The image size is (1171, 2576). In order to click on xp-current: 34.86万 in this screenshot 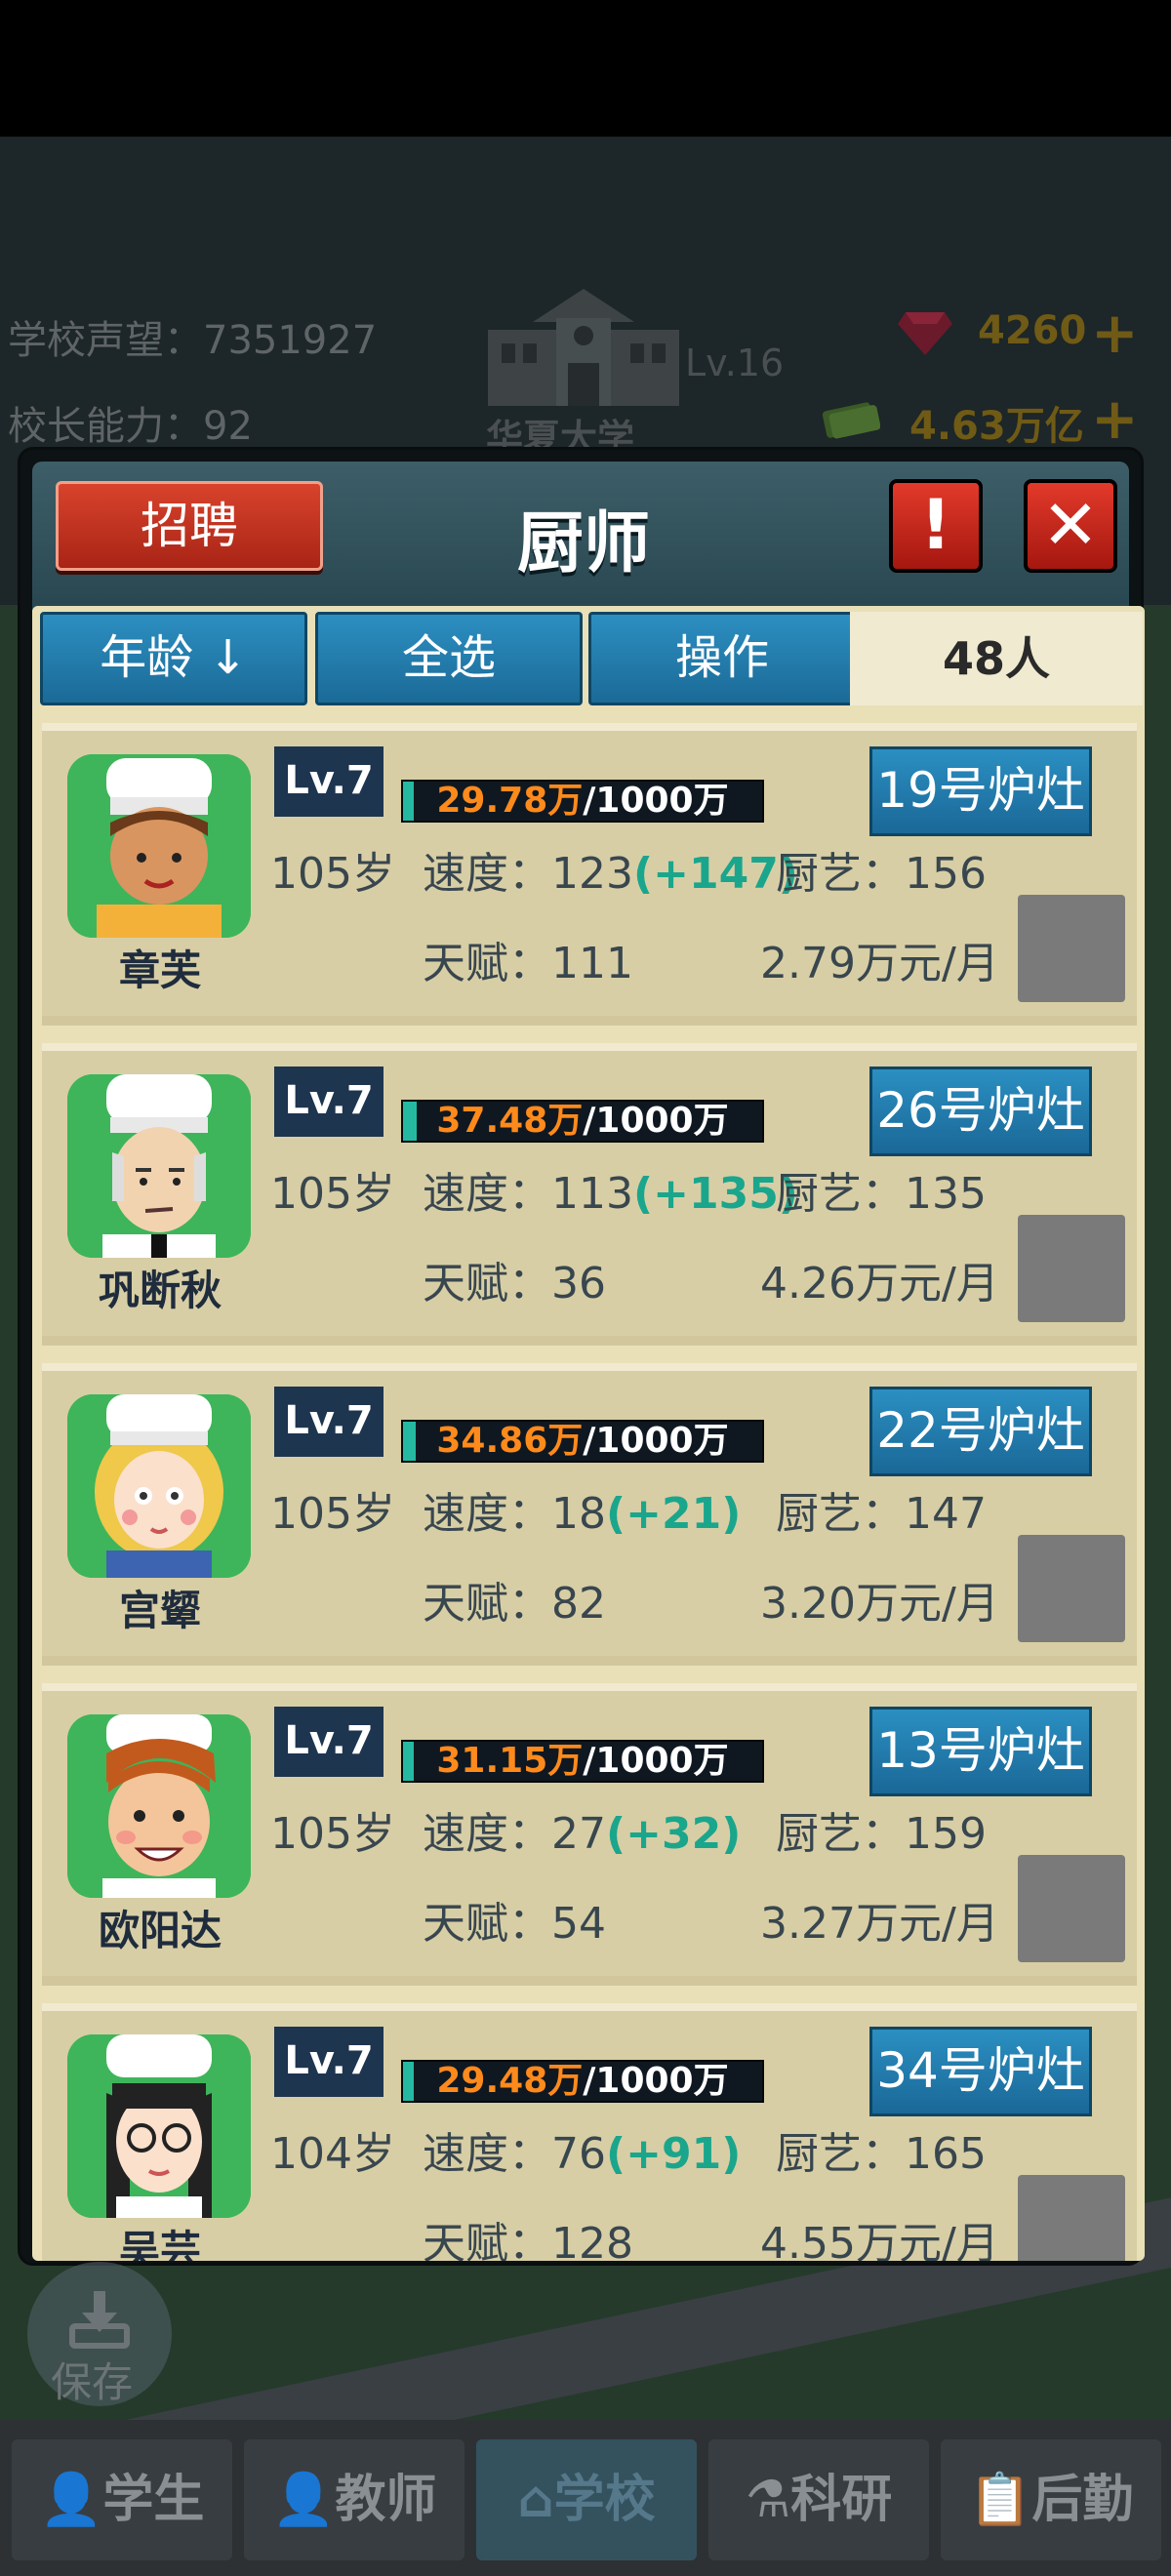, I will do `click(510, 1441)`.